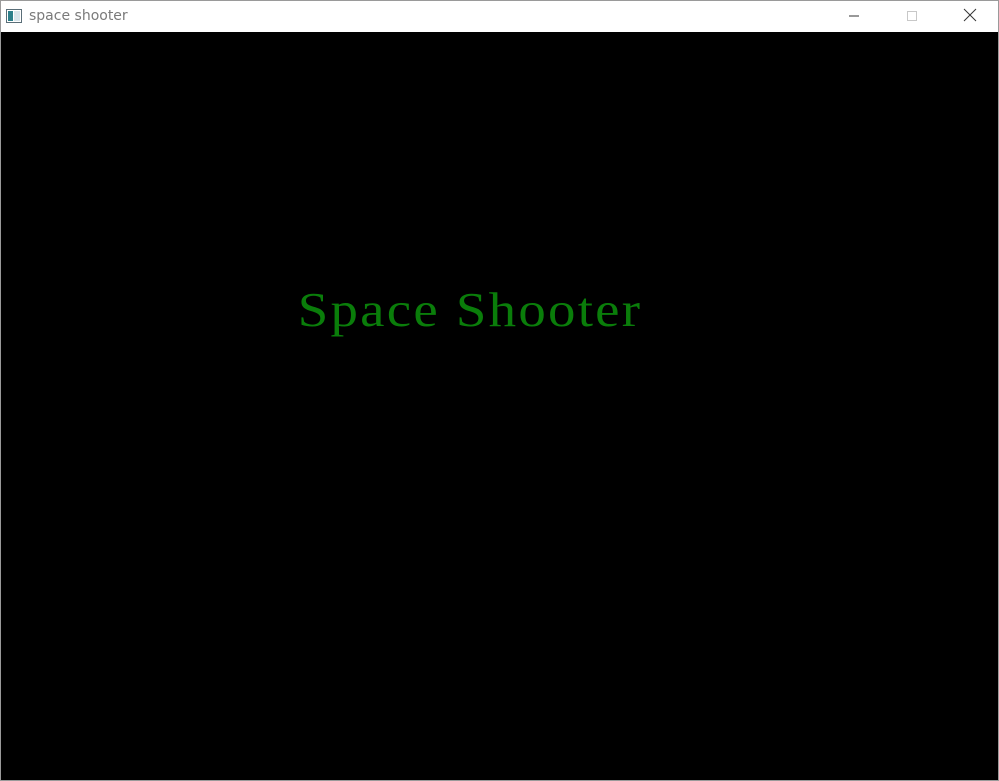 Image resolution: width=999 pixels, height=781 pixels. I want to click on close-button, so click(970, 16).